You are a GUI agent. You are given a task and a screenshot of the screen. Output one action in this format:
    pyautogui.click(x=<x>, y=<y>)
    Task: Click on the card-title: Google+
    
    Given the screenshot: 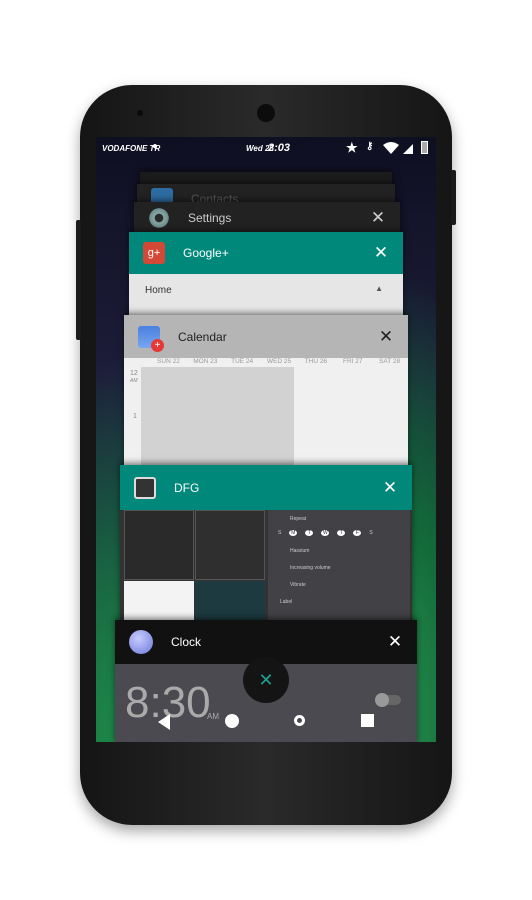 What is the action you would take?
    pyautogui.click(x=206, y=253)
    